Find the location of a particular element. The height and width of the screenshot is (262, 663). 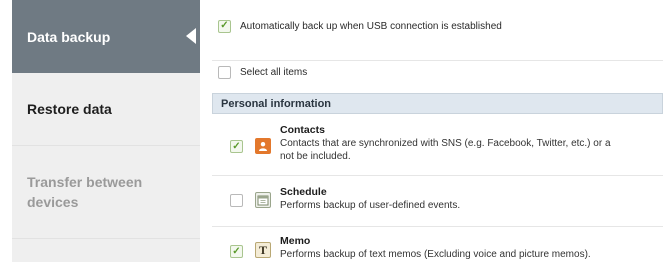

sidebar-item-restore-data: Restore data is located at coordinates (106, 109).